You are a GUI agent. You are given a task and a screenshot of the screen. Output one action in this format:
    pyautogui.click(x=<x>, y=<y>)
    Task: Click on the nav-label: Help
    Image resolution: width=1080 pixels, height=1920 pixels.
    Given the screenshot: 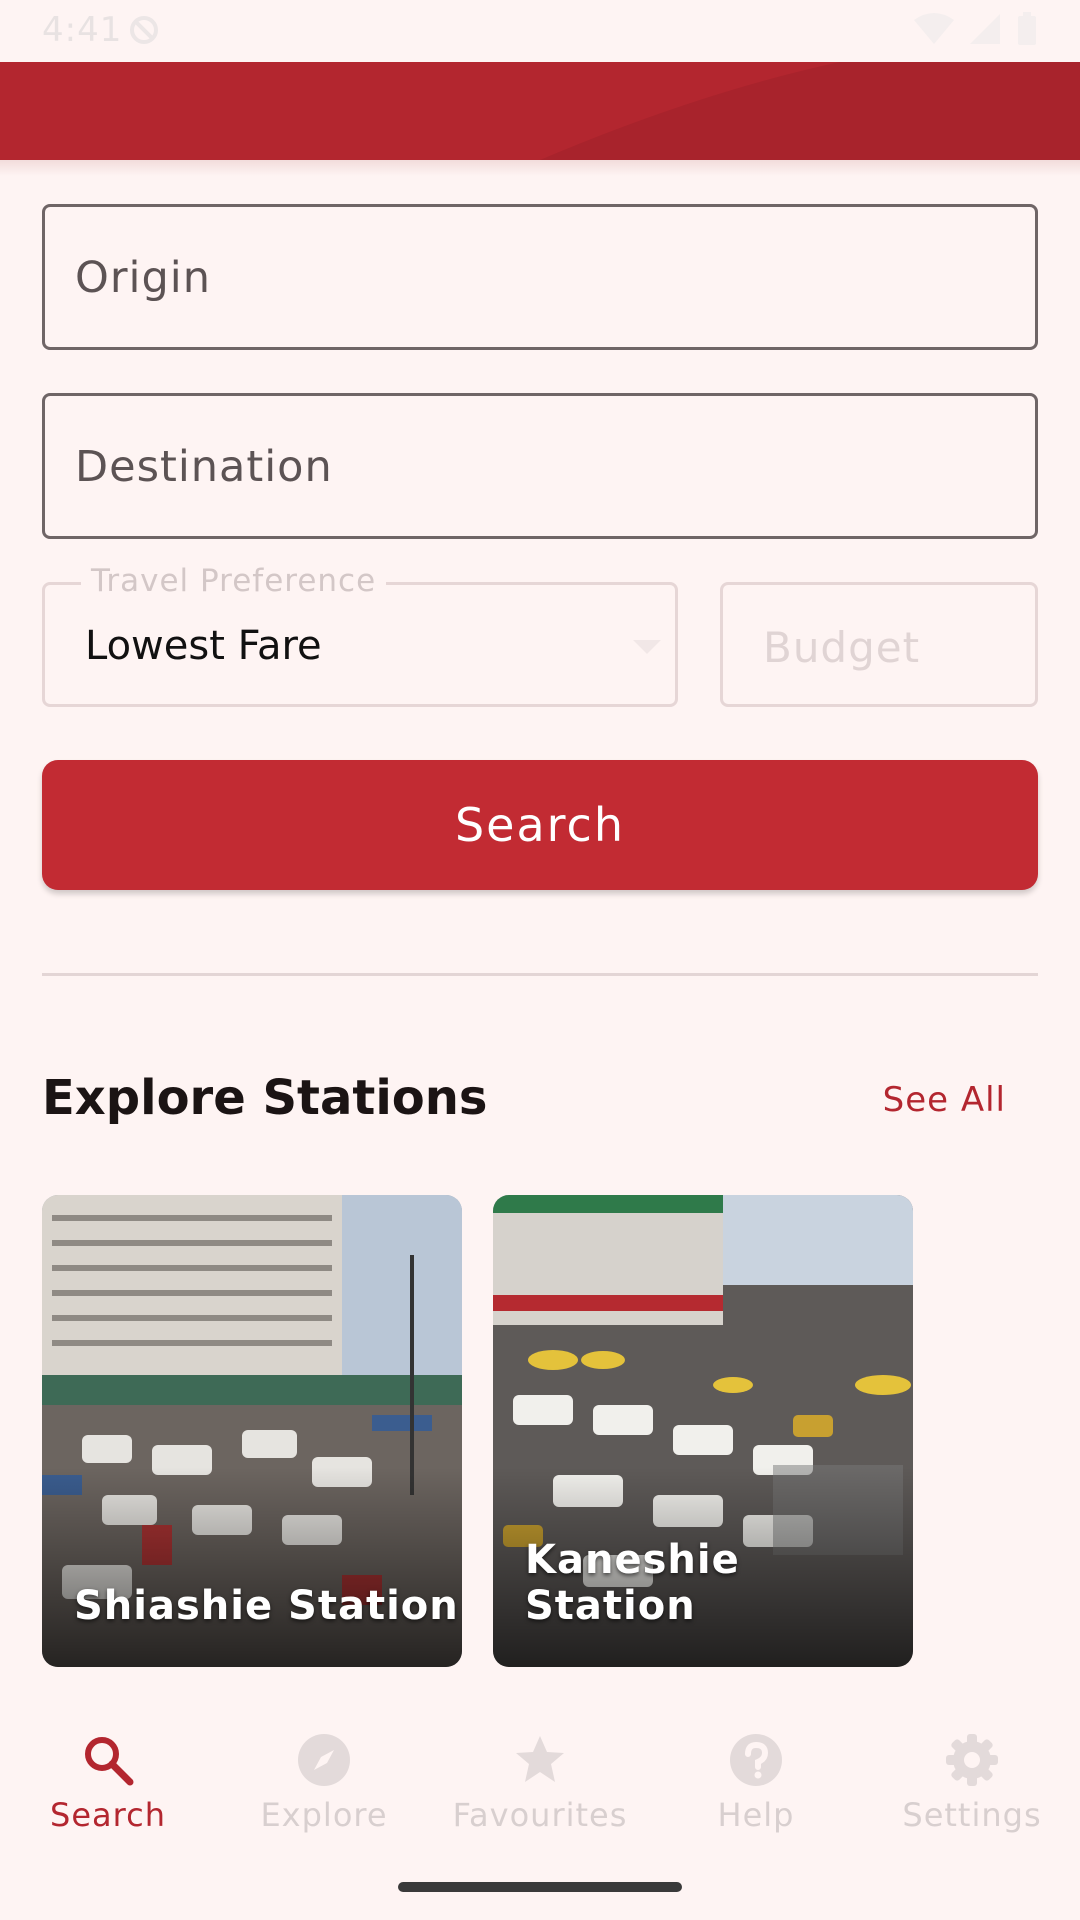 What is the action you would take?
    pyautogui.click(x=756, y=1815)
    